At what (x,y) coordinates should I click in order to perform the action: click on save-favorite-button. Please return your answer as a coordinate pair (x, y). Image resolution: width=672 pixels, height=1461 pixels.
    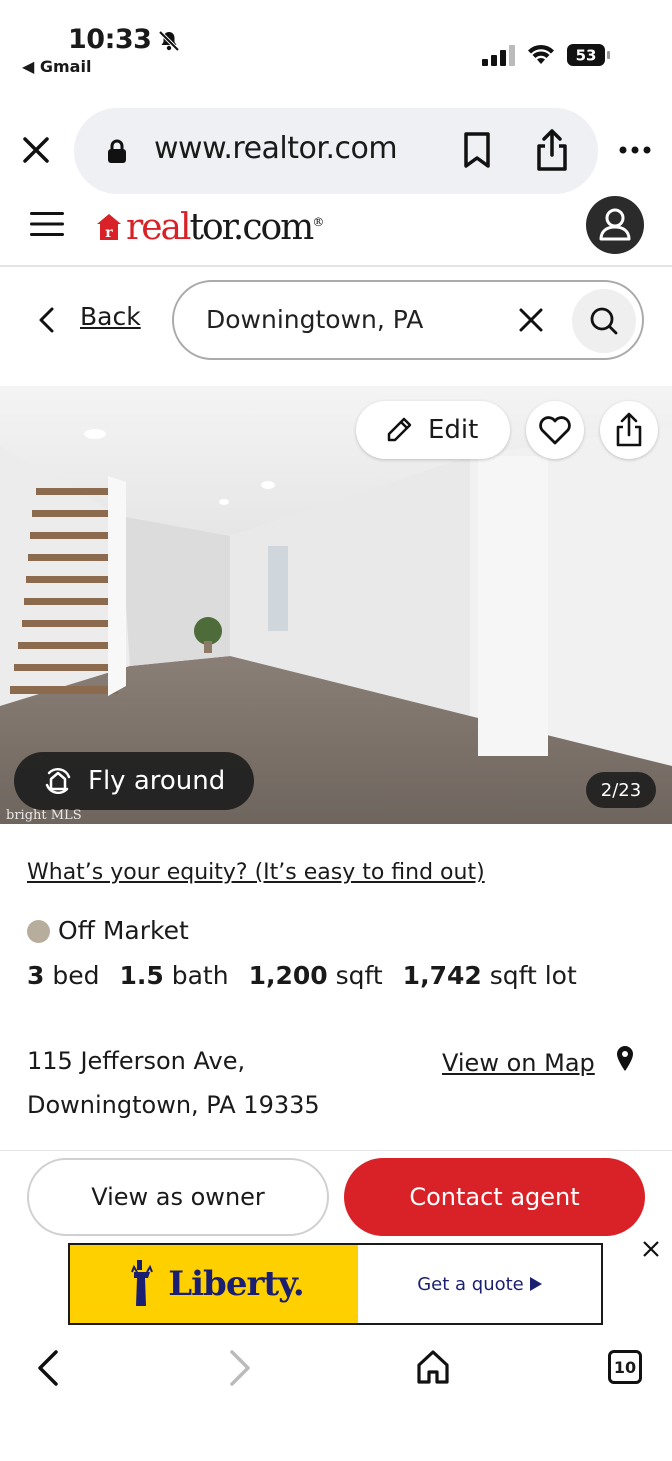
    Looking at the image, I should click on (555, 430).